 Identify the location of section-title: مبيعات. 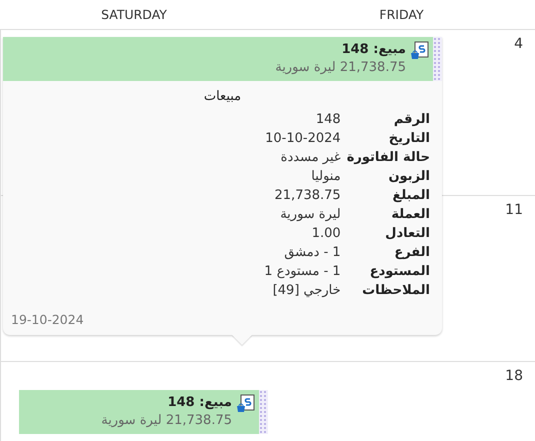
(222, 96).